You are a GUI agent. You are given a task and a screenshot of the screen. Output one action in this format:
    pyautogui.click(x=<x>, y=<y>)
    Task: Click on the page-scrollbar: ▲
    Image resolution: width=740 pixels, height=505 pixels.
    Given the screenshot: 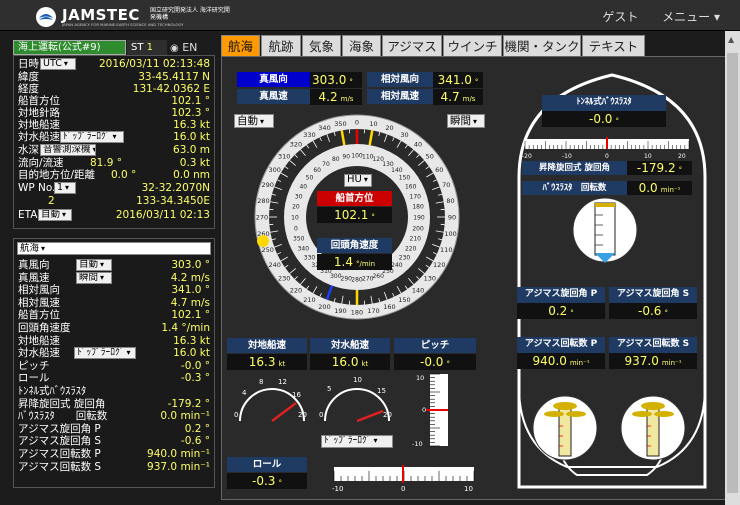 What is the action you would take?
    pyautogui.click(x=732, y=268)
    